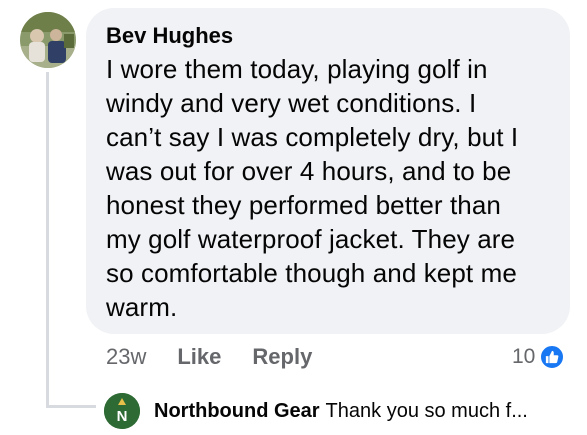 This screenshot has width=587, height=435. What do you see at coordinates (312, 137) in the screenshot?
I see `comment-line: can’t say I was completely dry, but I` at bounding box center [312, 137].